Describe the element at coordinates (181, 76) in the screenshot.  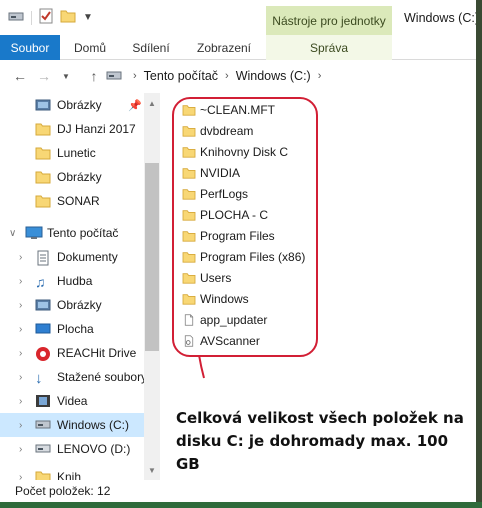
I see `breadcrumb-this-pc: Tento počítač` at that location.